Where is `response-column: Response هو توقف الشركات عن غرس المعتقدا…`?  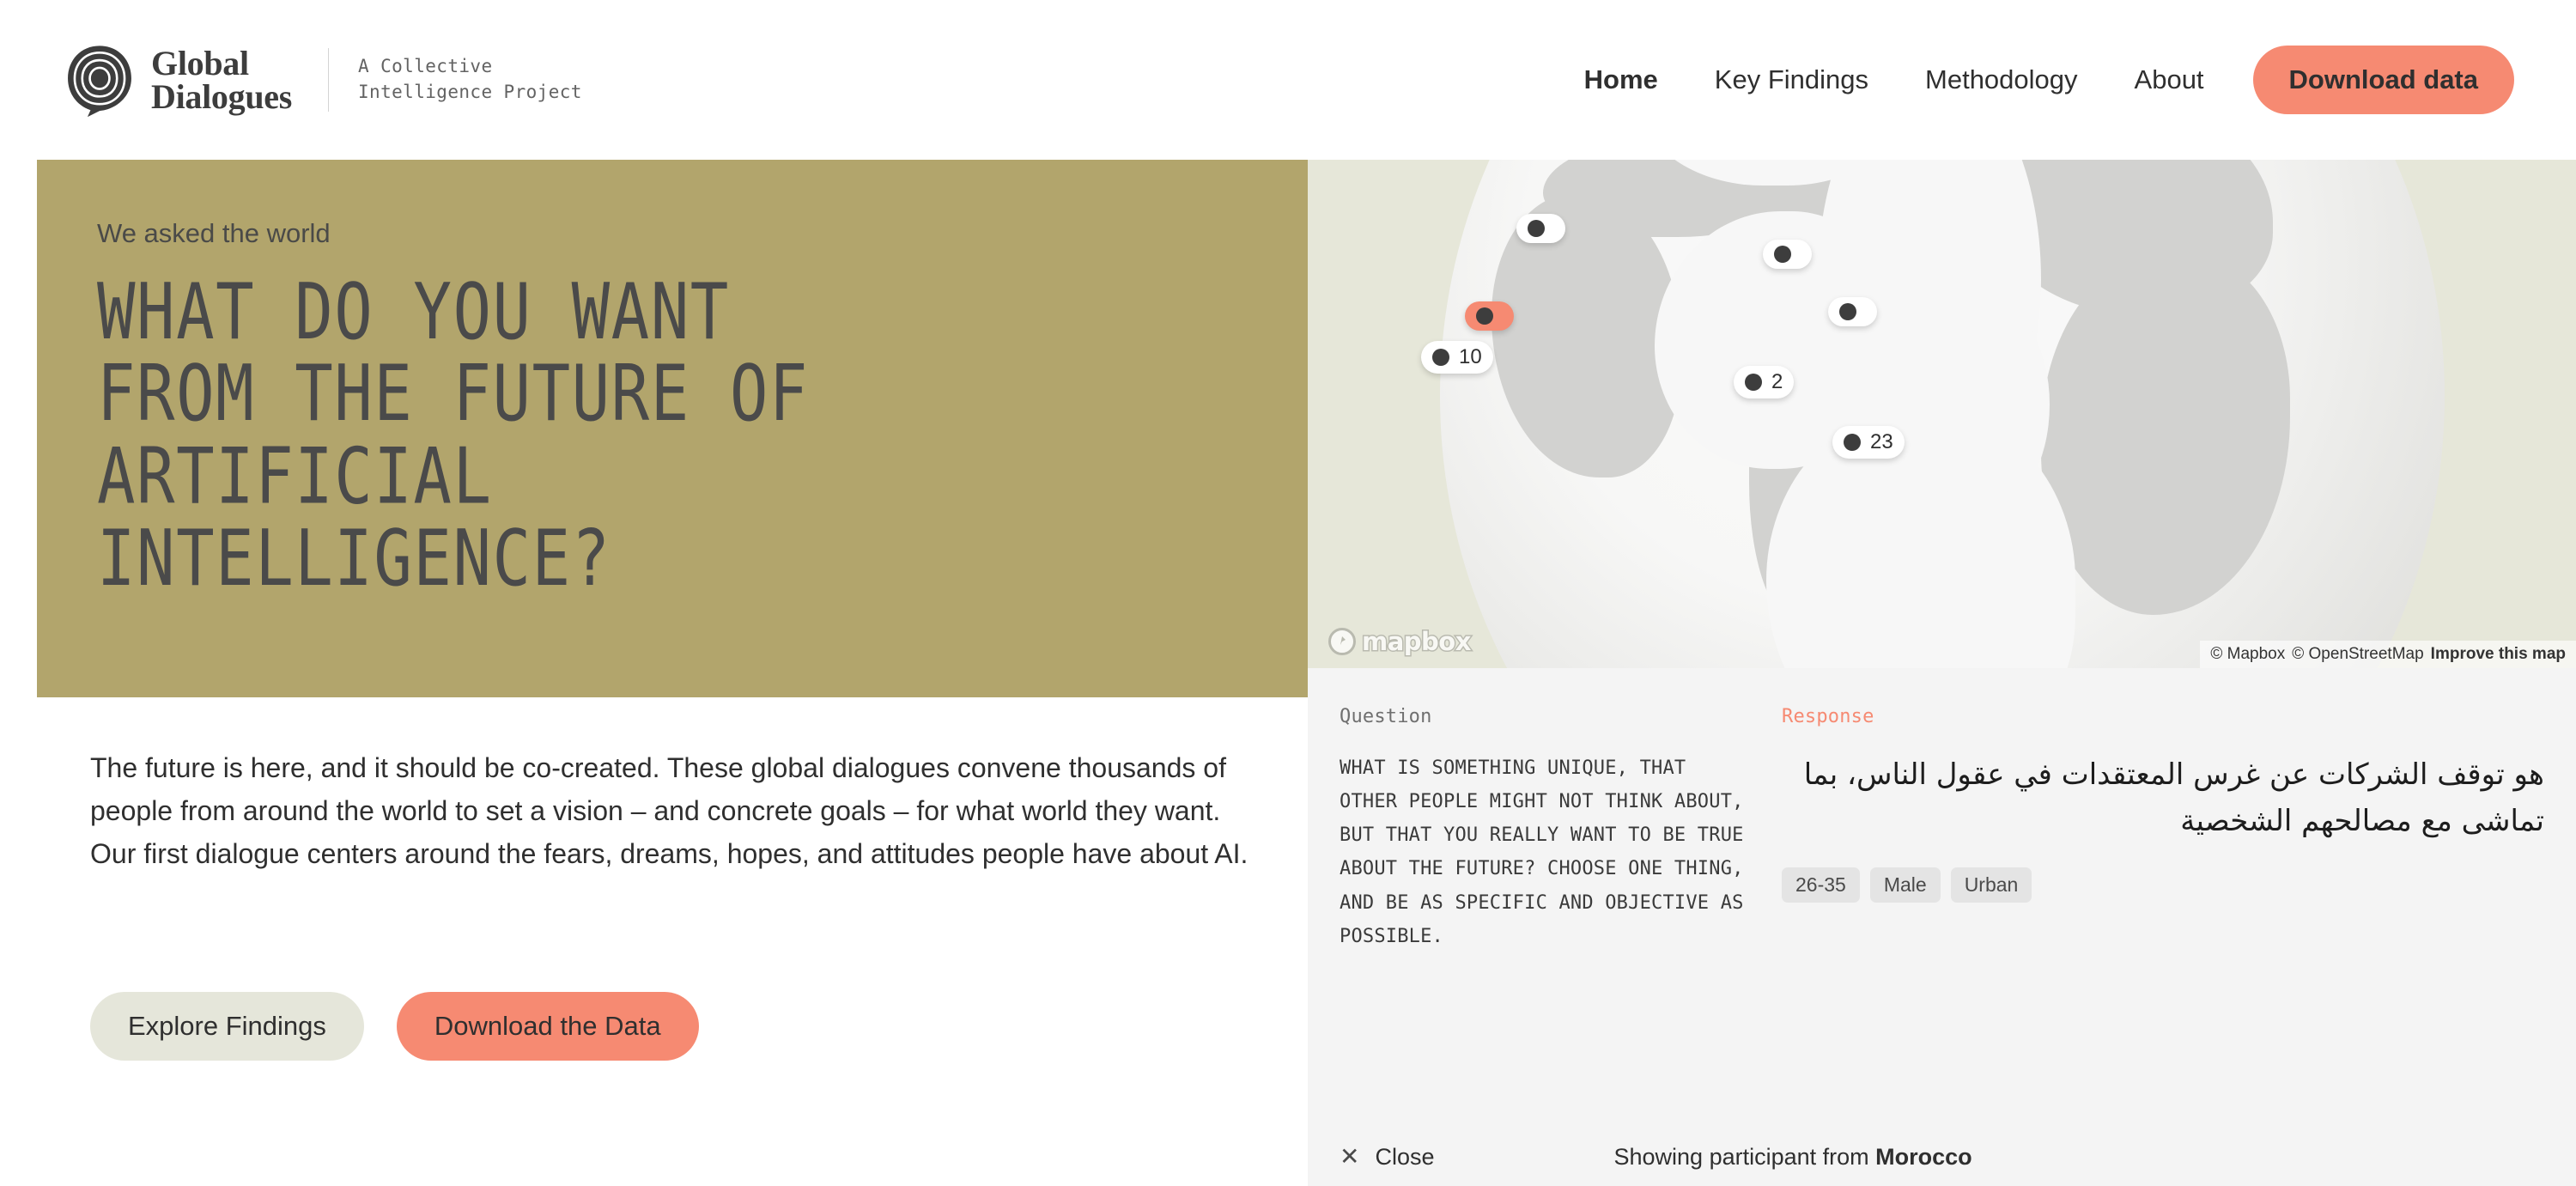 response-column: Response هو توقف الشركات عن غرس المعتقدا… is located at coordinates (2163, 898).